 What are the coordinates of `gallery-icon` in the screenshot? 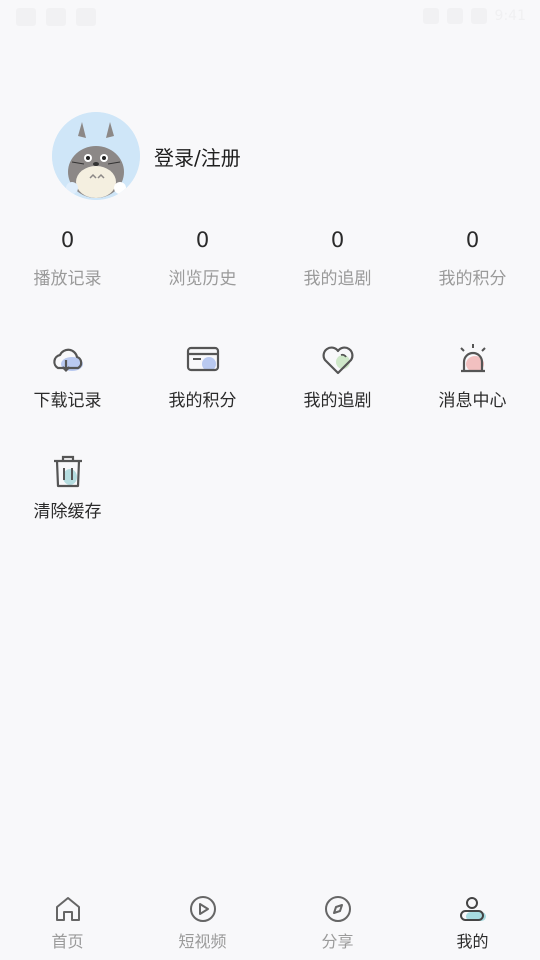 It's located at (56, 17).